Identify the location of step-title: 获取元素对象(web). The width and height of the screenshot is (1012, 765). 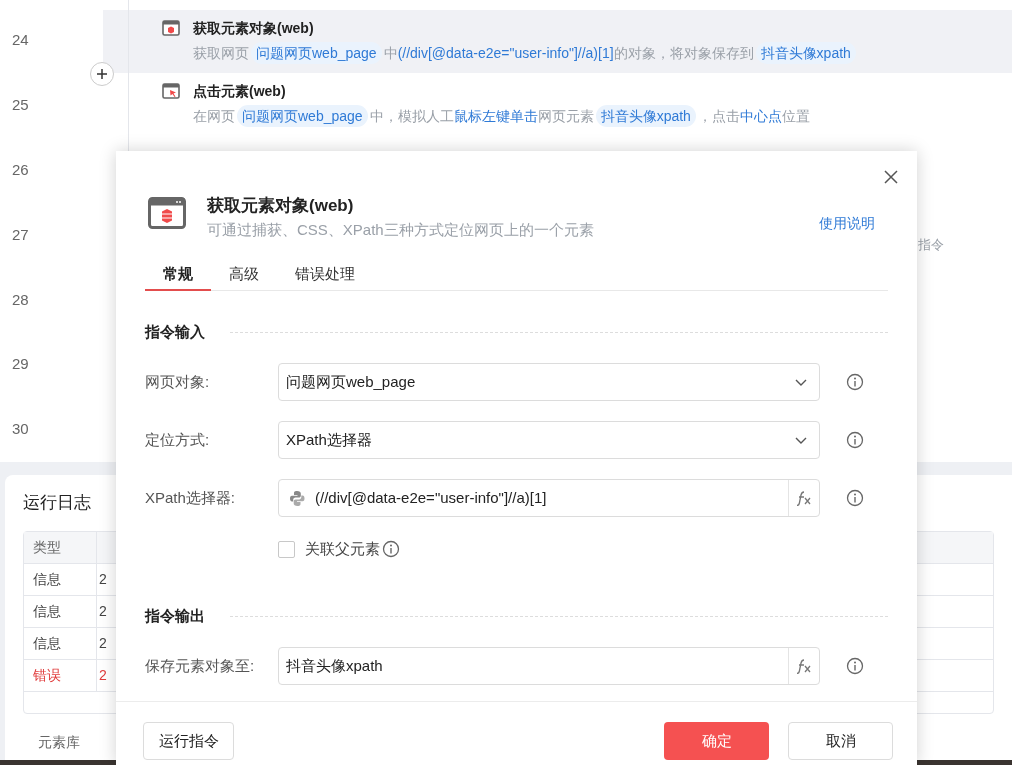
(253, 28).